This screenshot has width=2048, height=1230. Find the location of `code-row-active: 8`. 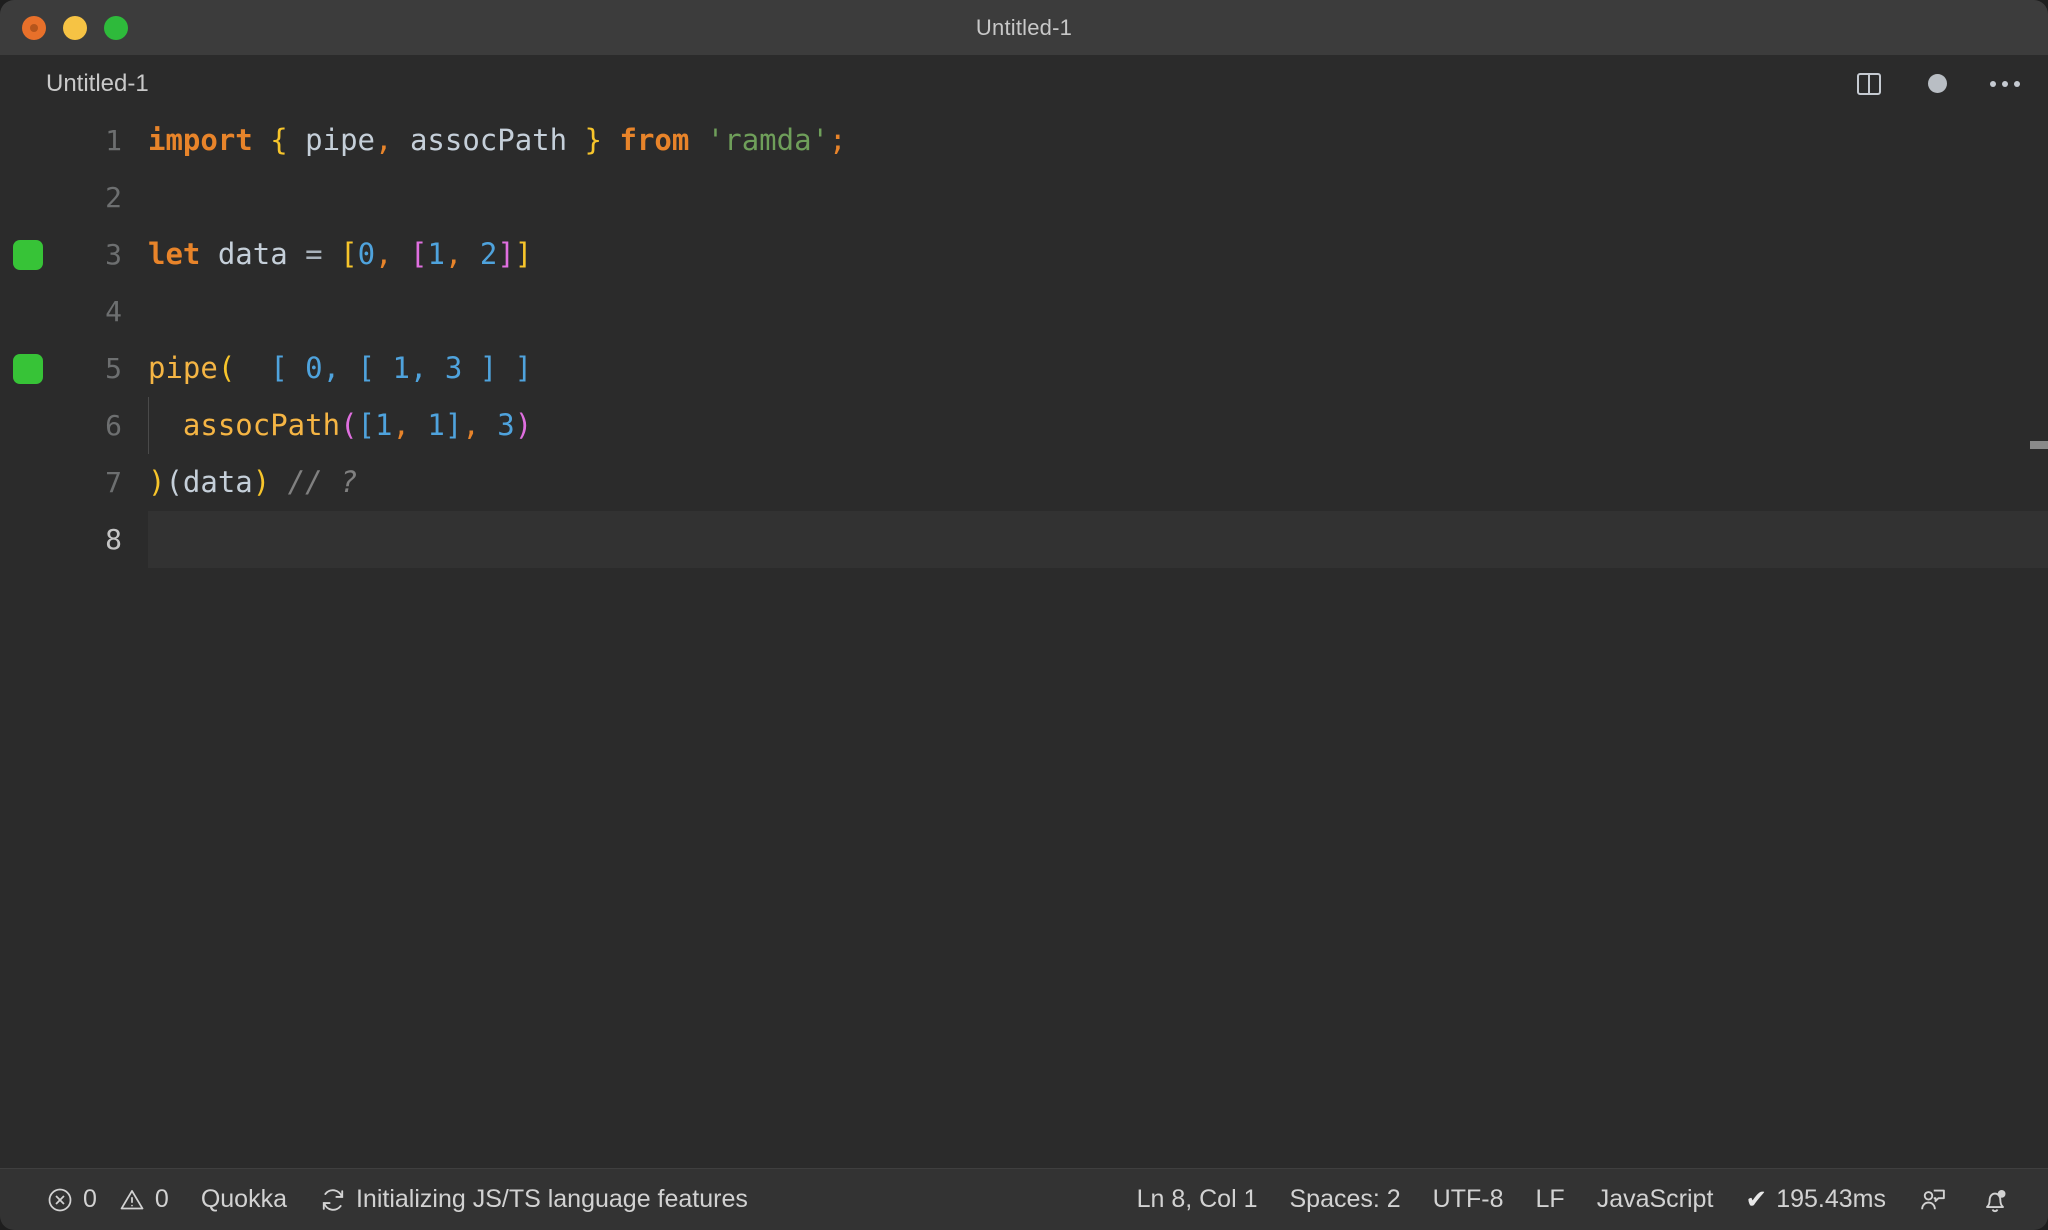

code-row-active: 8 is located at coordinates (1024, 539).